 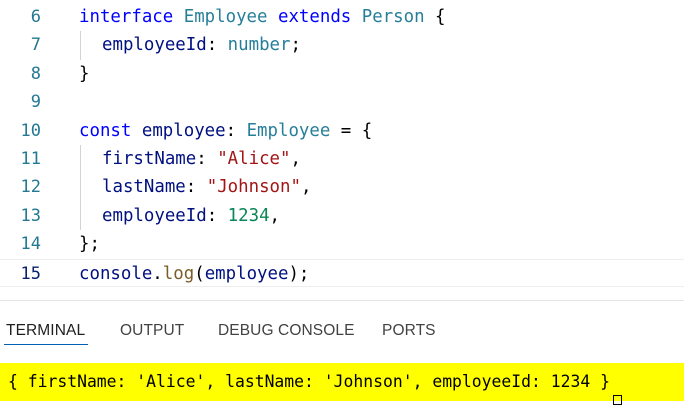 I want to click on line-number: 9, so click(x=35, y=102).